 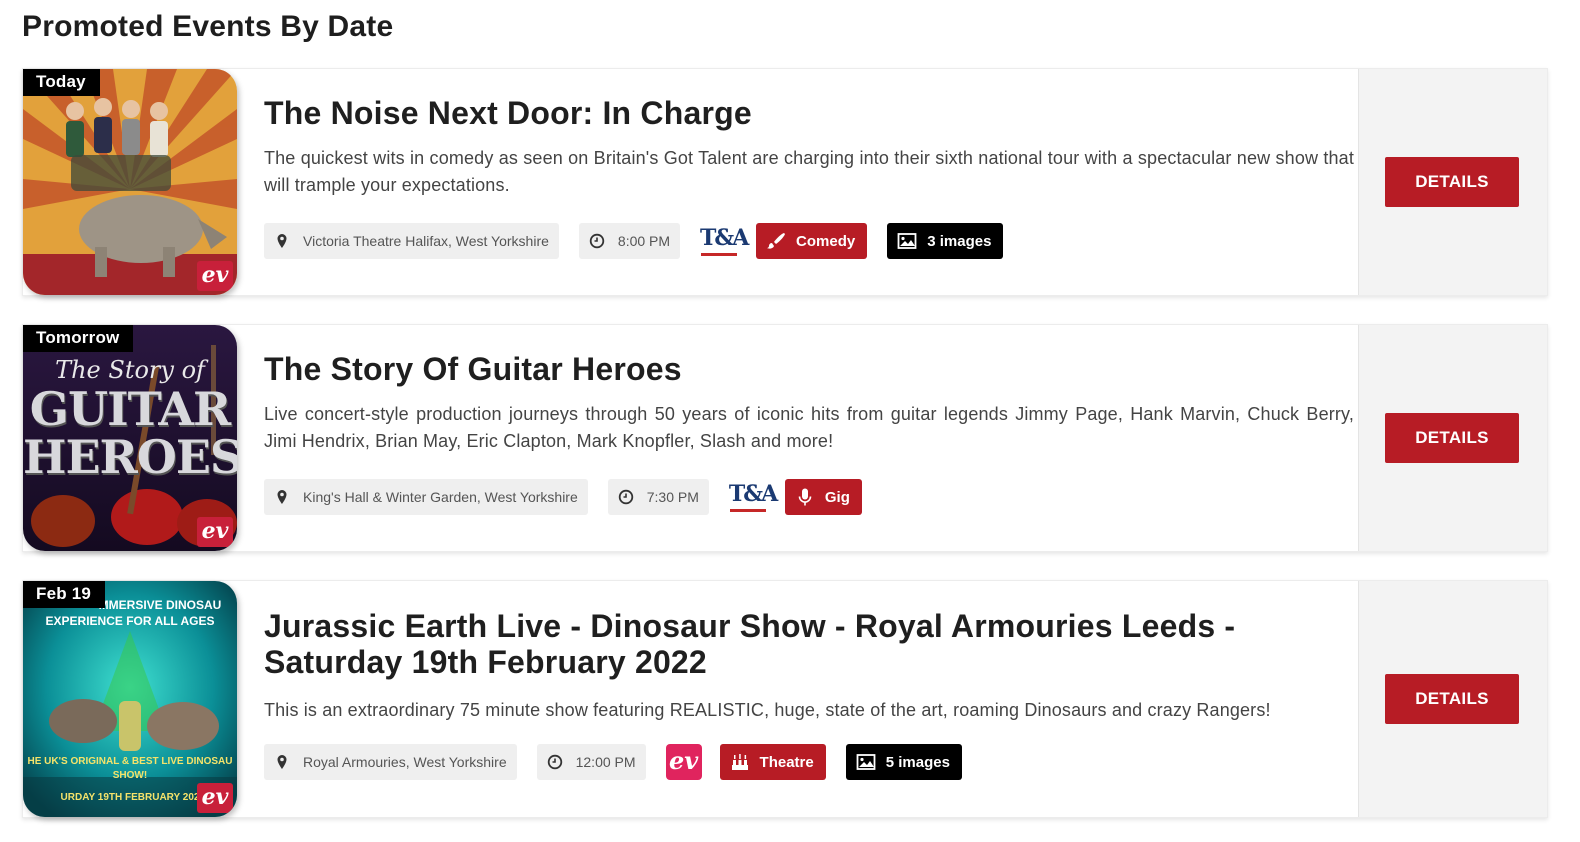 I want to click on event-thumbnail: Tomorrow The Story of GUITAR HEROES ev, so click(x=130, y=438).